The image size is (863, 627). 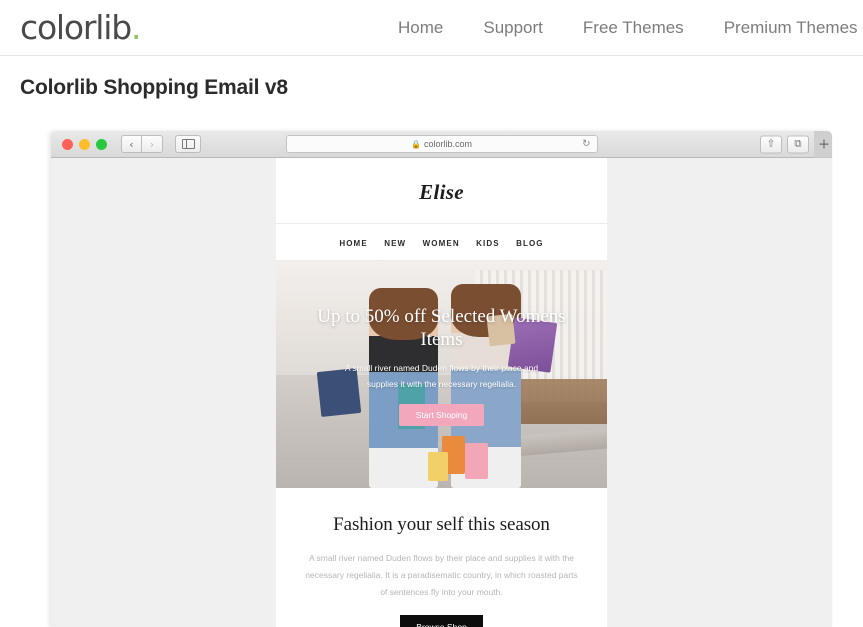 I want to click on hero-title: Up to 50% off Selected Womens Items, so click(x=441, y=328).